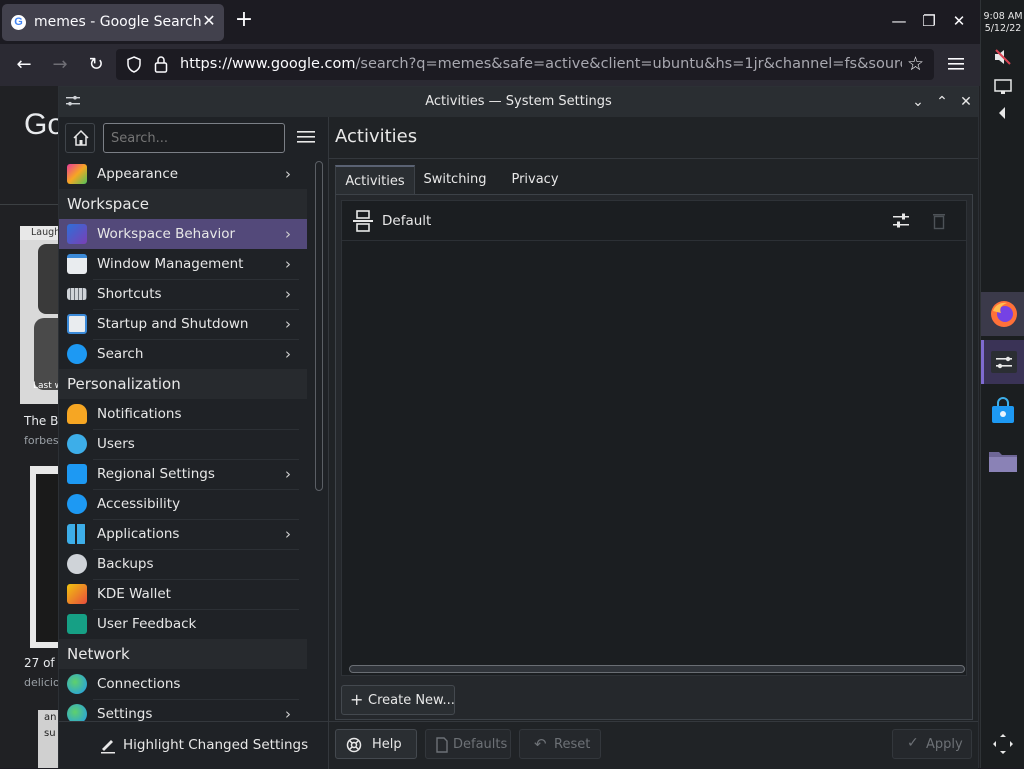 The image size is (1024, 769). What do you see at coordinates (108, 747) in the screenshot?
I see `highlight-pen-icon` at bounding box center [108, 747].